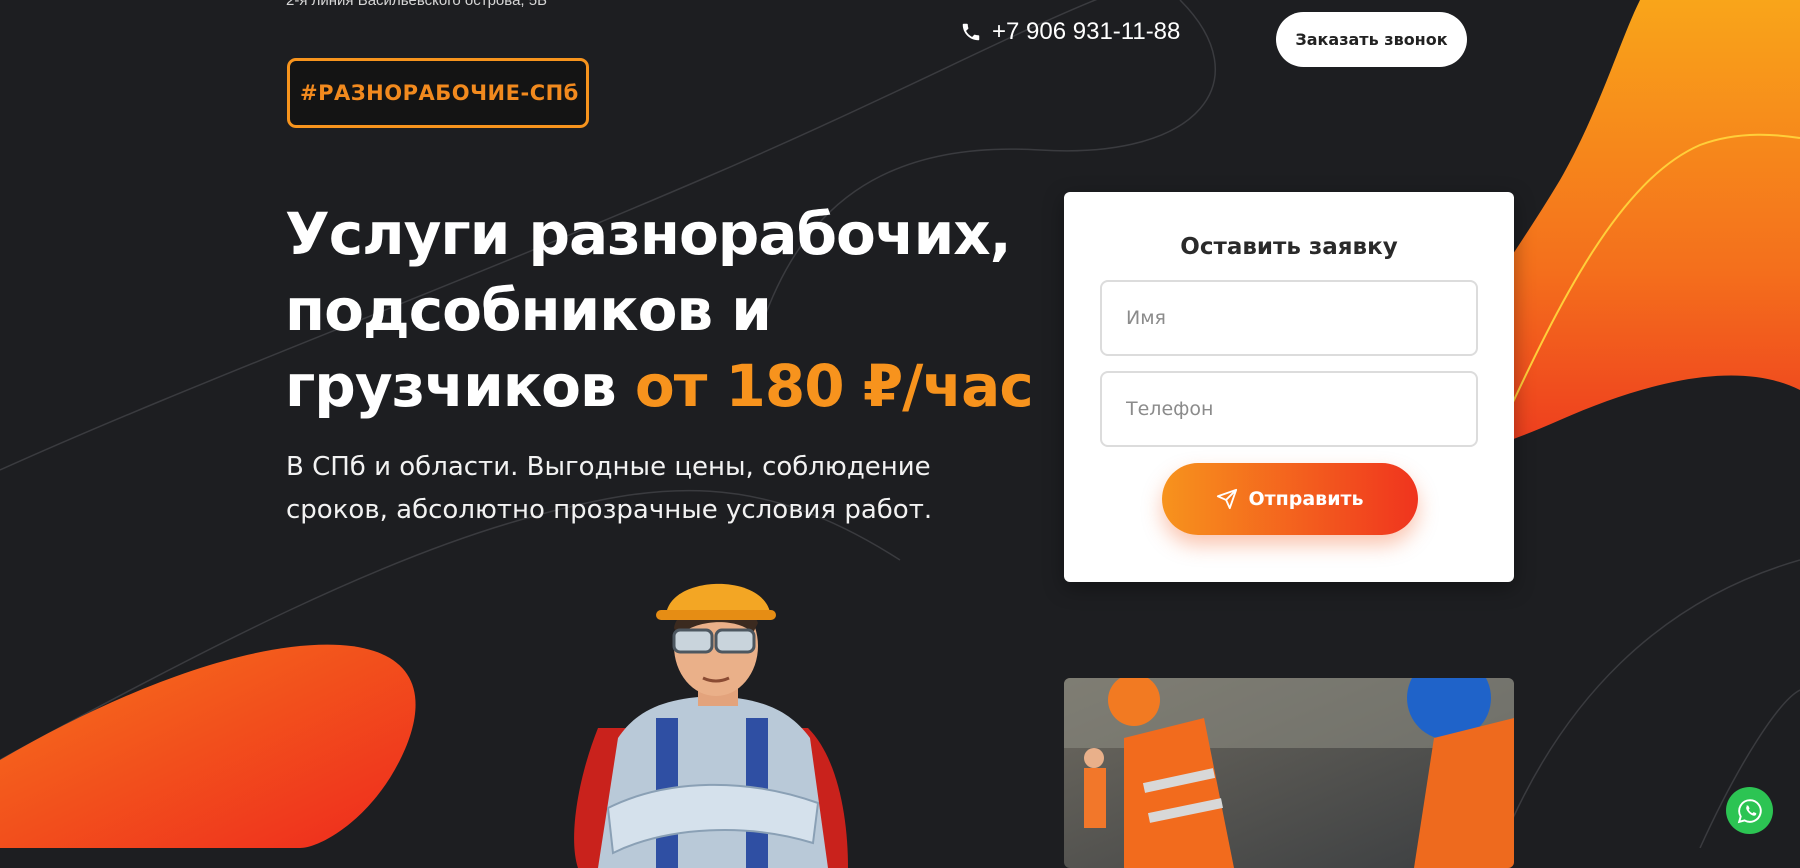 The image size is (1800, 868). I want to click on site-logo: #РАЗНОРАБОЧИЕ-СПб, so click(438, 93).